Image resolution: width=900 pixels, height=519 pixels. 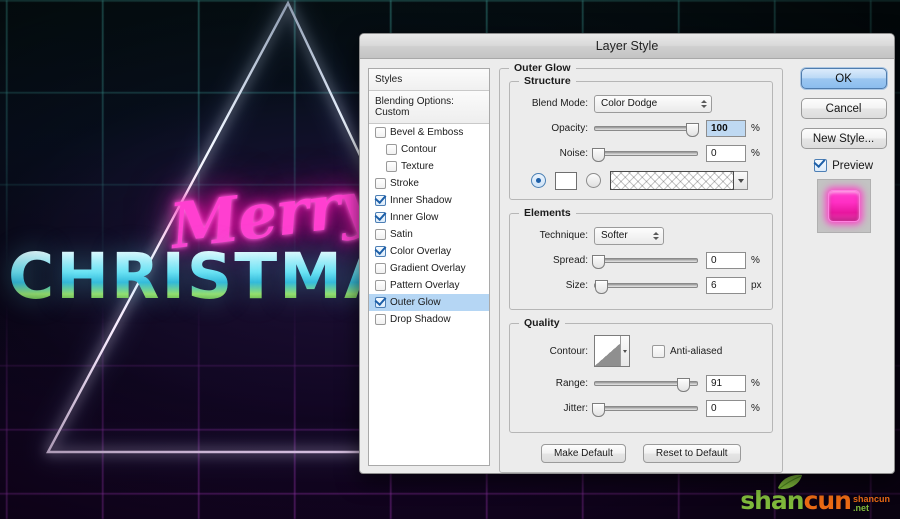 I want to click on technique-select: Softer, so click(x=629, y=235).